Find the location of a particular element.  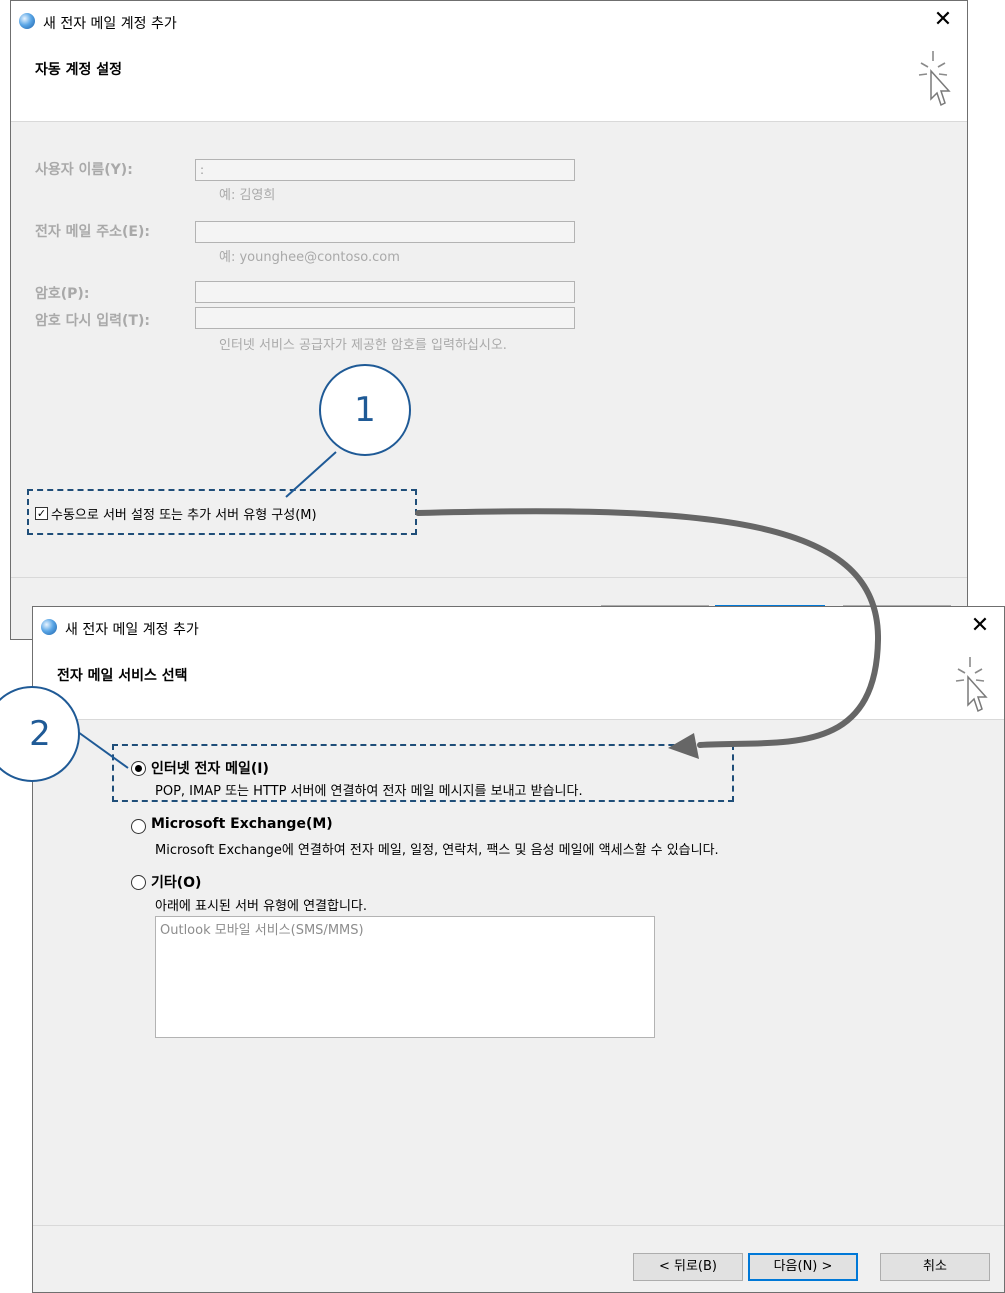

next-button: 다음(N) > is located at coordinates (803, 1267).